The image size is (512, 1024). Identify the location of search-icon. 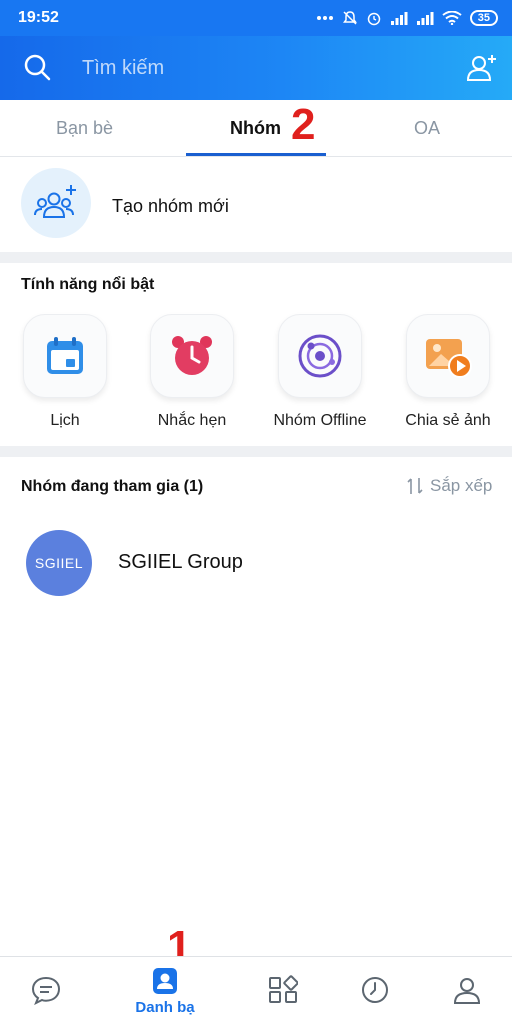
(37, 67).